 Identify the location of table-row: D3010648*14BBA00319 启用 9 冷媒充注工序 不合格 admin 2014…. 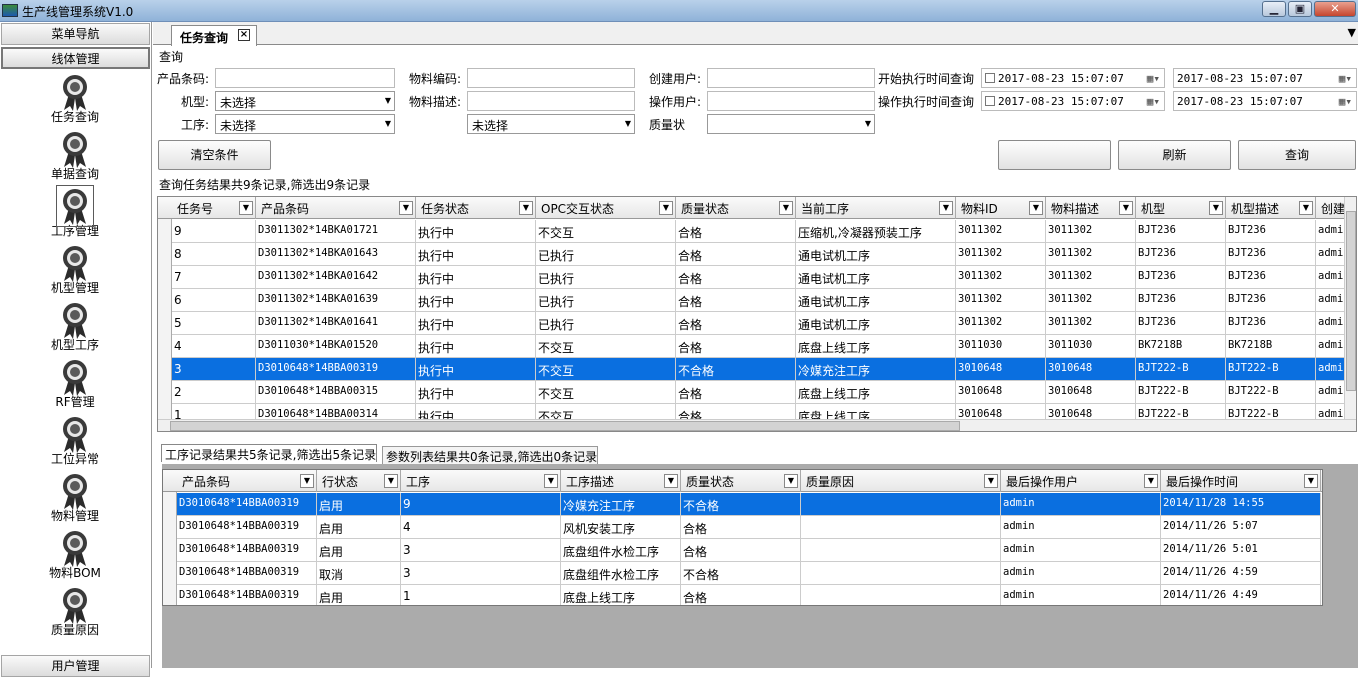
(749, 504).